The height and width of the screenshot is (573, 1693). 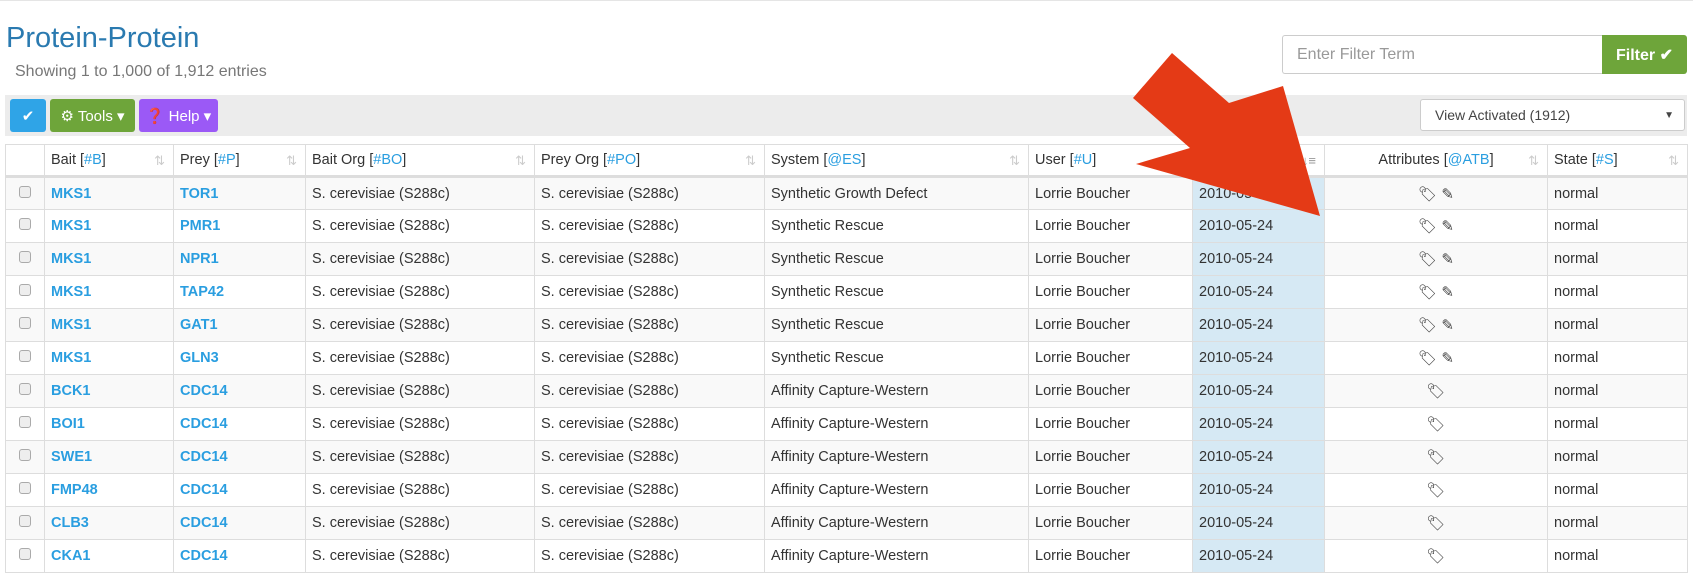 I want to click on top-divider, so click(x=846, y=0).